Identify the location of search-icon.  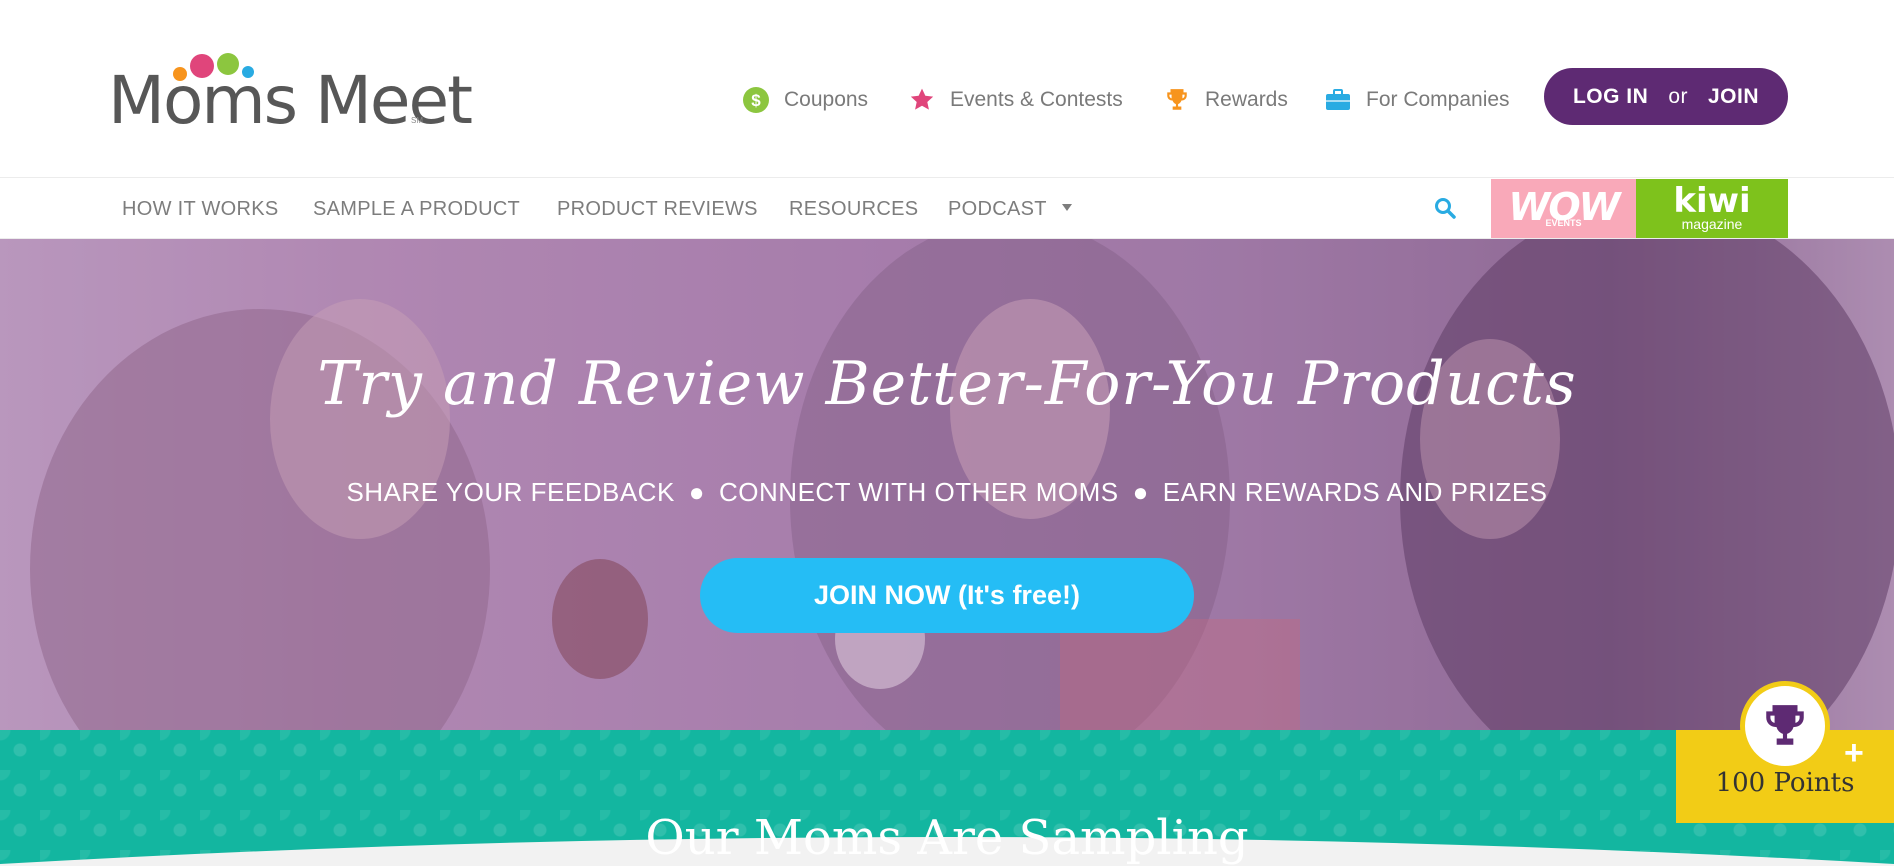
(1445, 208).